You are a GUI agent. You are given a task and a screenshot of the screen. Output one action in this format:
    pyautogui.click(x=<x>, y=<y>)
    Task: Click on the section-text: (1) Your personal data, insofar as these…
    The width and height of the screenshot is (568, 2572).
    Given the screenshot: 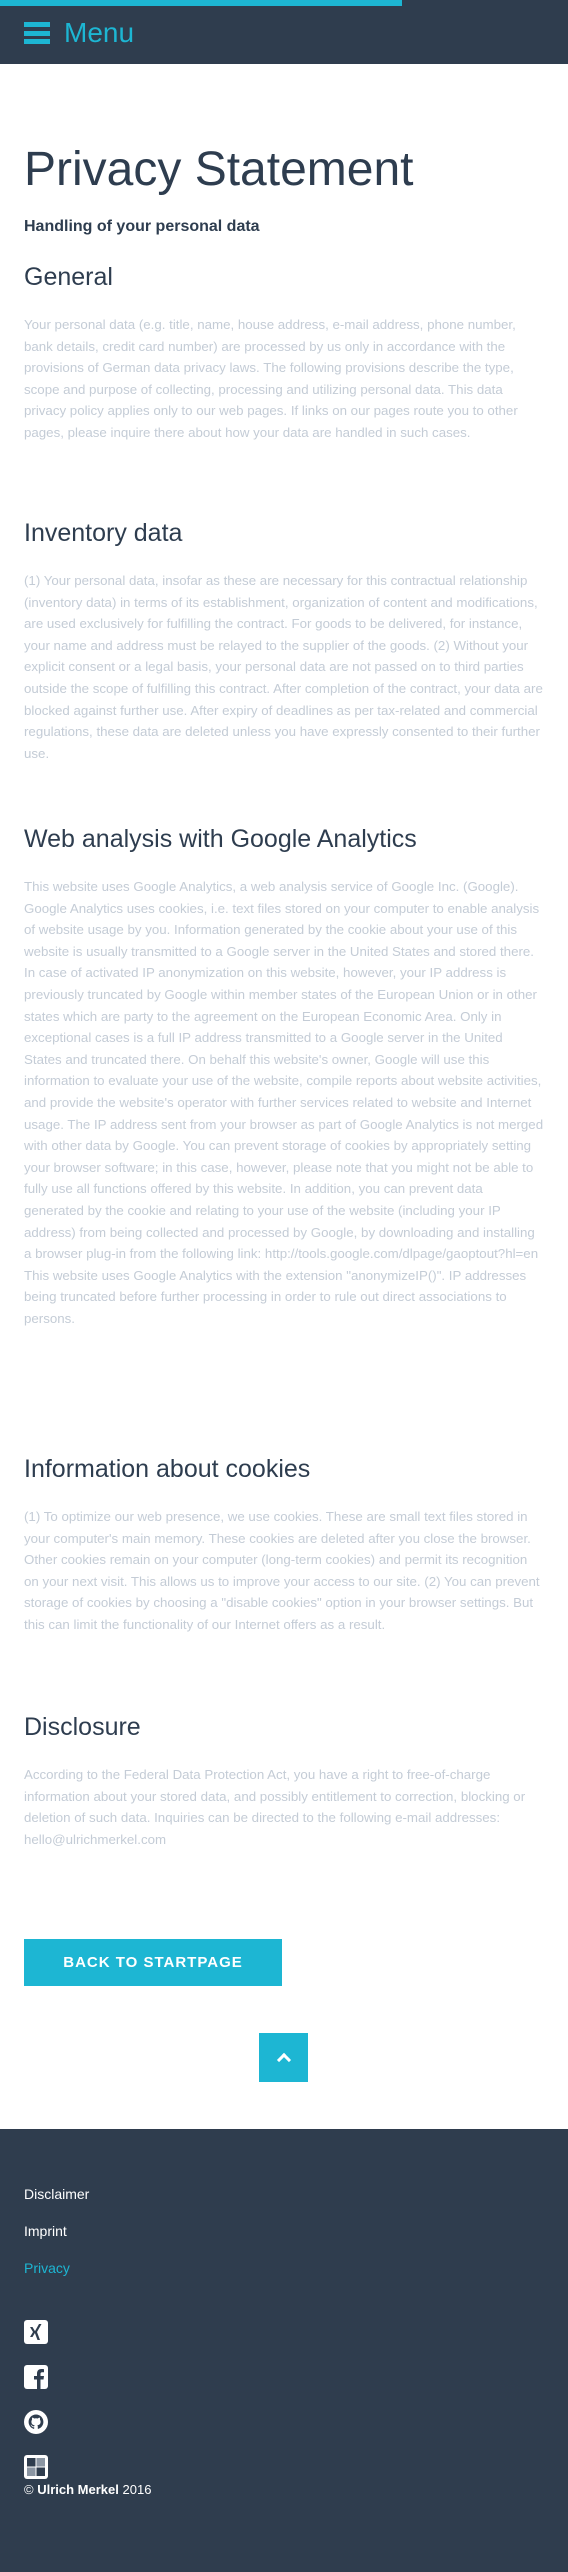 What is the action you would take?
    pyautogui.click(x=283, y=667)
    